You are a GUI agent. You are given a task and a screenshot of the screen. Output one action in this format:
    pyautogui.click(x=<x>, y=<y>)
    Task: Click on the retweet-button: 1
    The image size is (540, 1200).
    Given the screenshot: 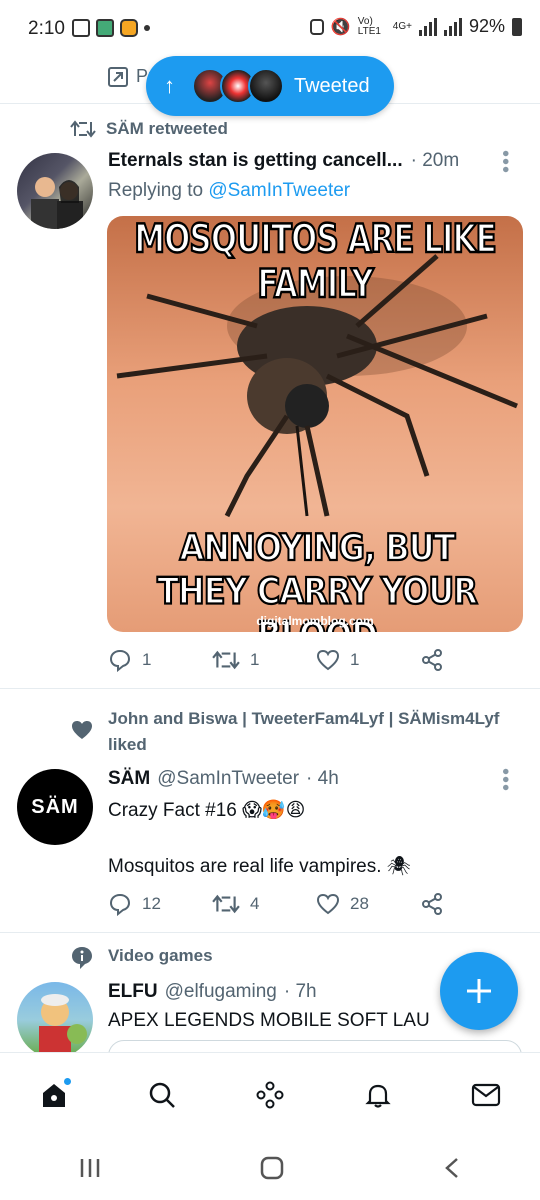 What is the action you would take?
    pyautogui.click(x=264, y=660)
    